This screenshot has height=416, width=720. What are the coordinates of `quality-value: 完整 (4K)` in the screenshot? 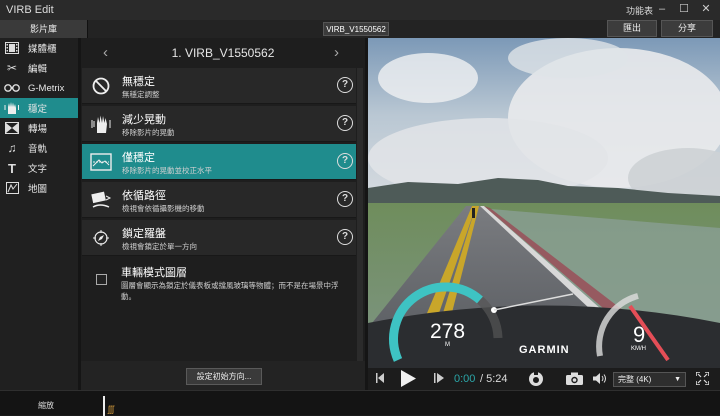 It's located at (635, 379).